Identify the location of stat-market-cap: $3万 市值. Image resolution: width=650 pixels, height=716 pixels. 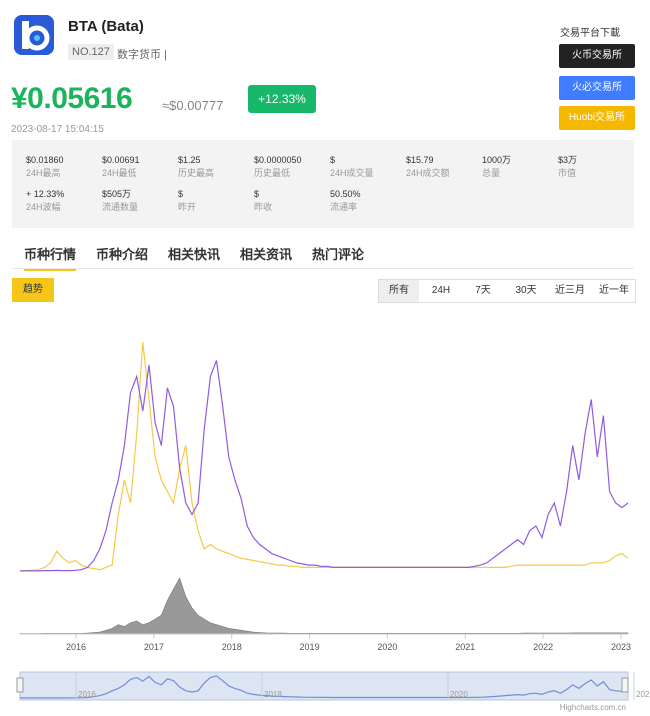
(568, 166).